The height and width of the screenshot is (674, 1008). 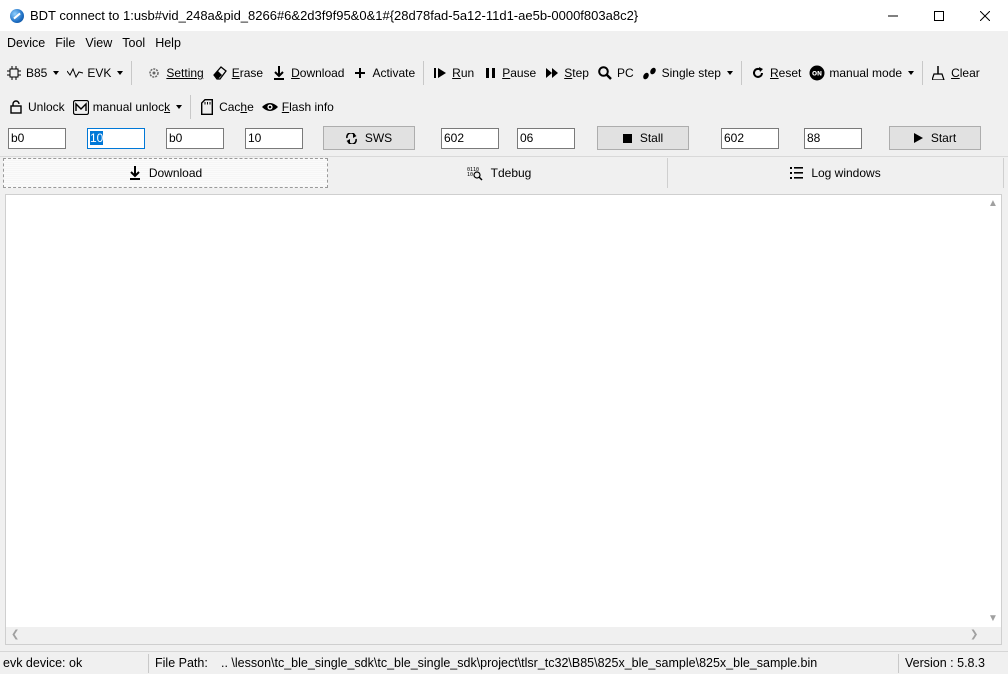 What do you see at coordinates (935, 138) in the screenshot?
I see `start-button: Start` at bounding box center [935, 138].